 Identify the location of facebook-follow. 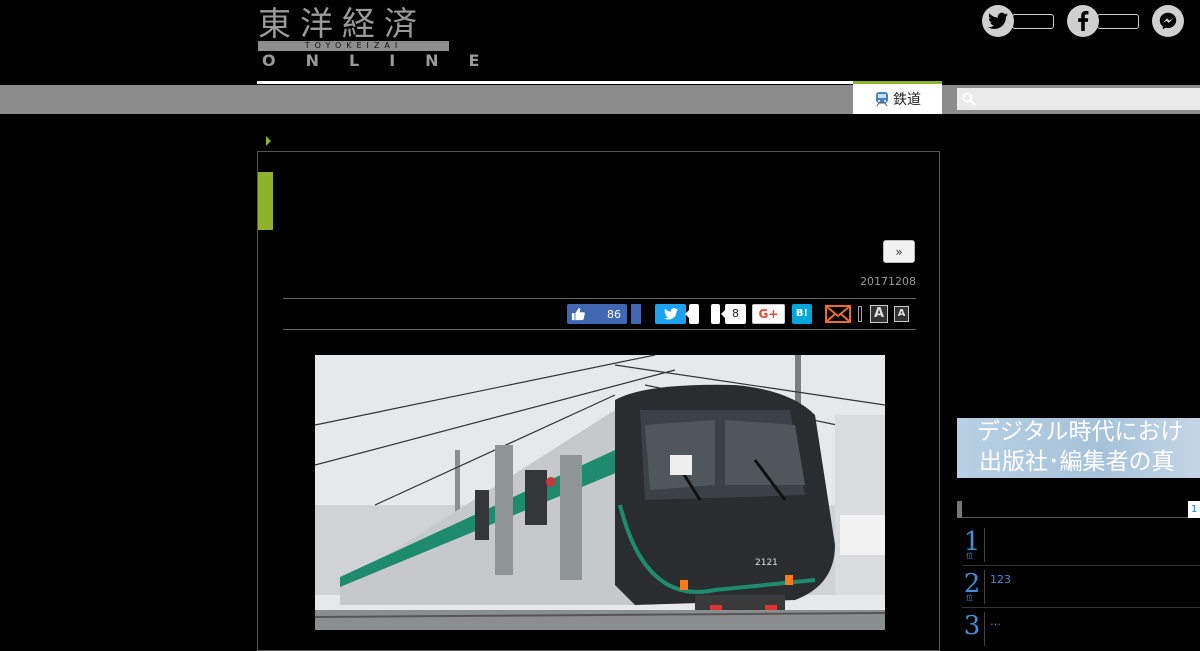
(1103, 21).